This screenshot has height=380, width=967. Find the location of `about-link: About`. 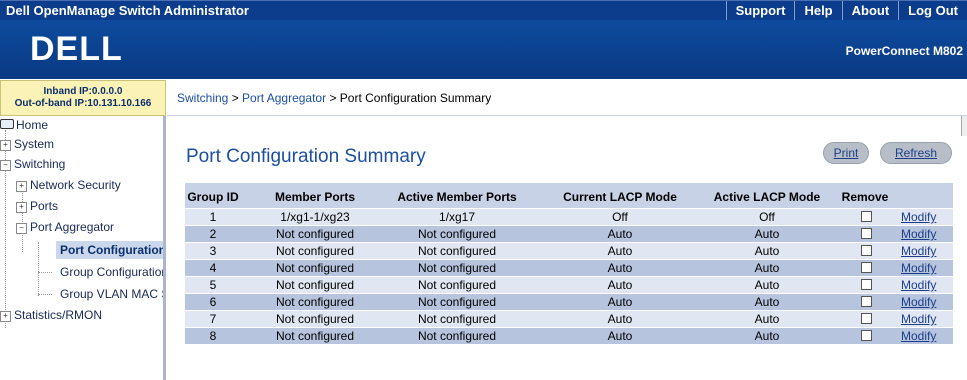

about-link: About is located at coordinates (870, 11).